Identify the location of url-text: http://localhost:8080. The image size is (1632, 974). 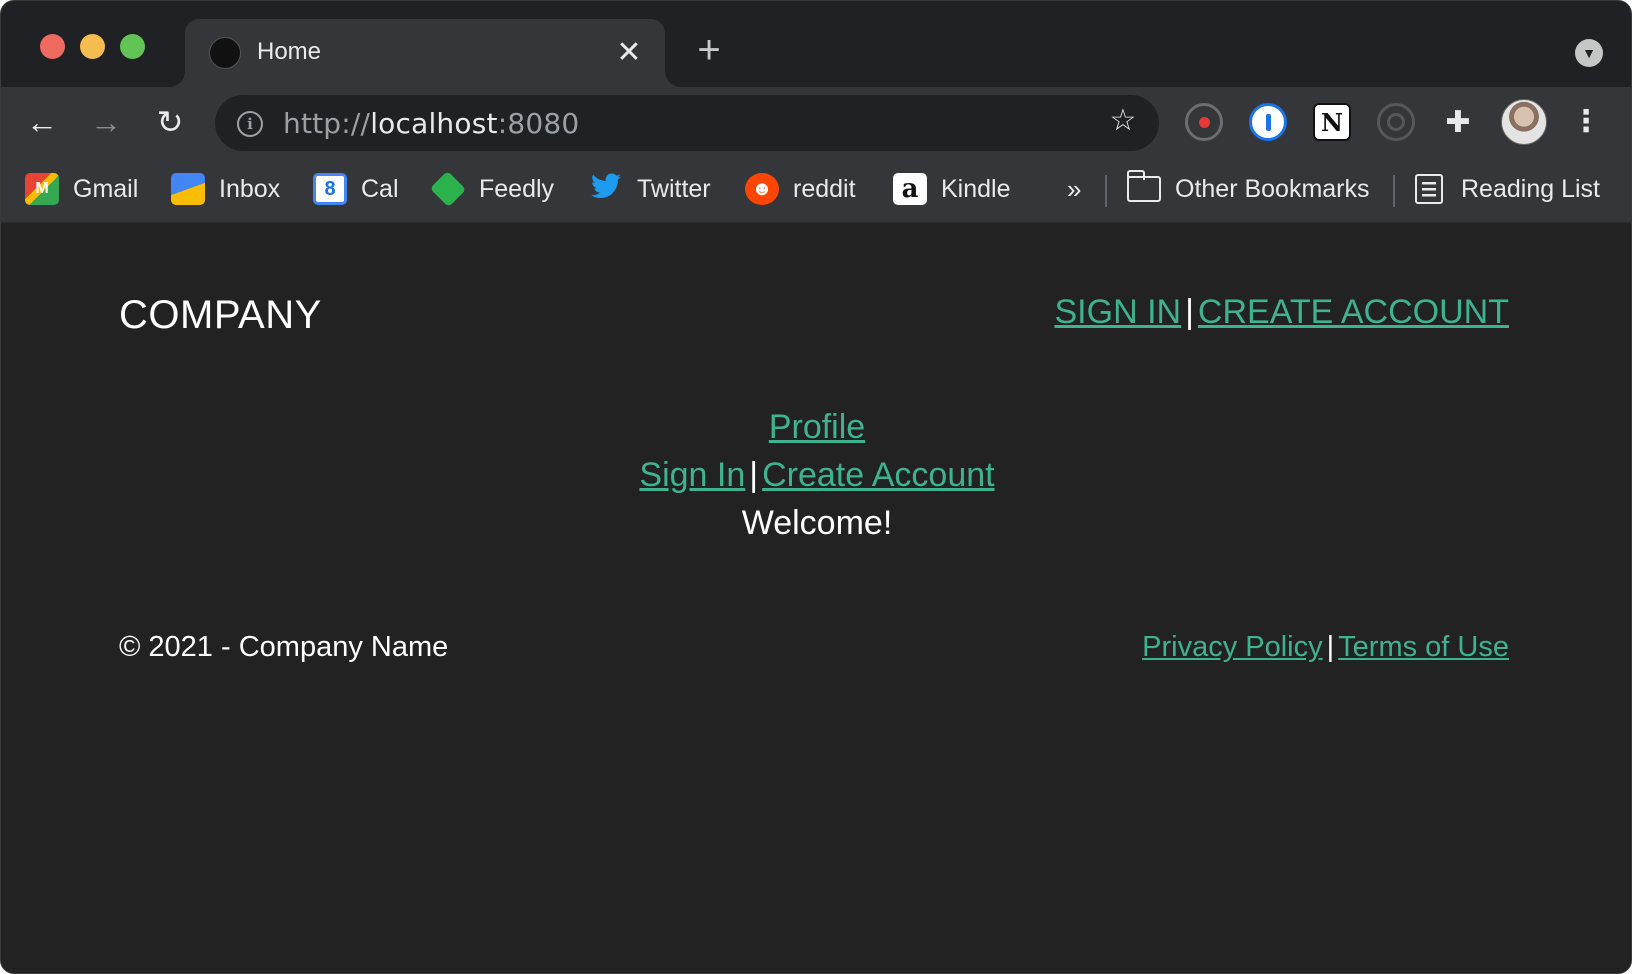
(431, 123).